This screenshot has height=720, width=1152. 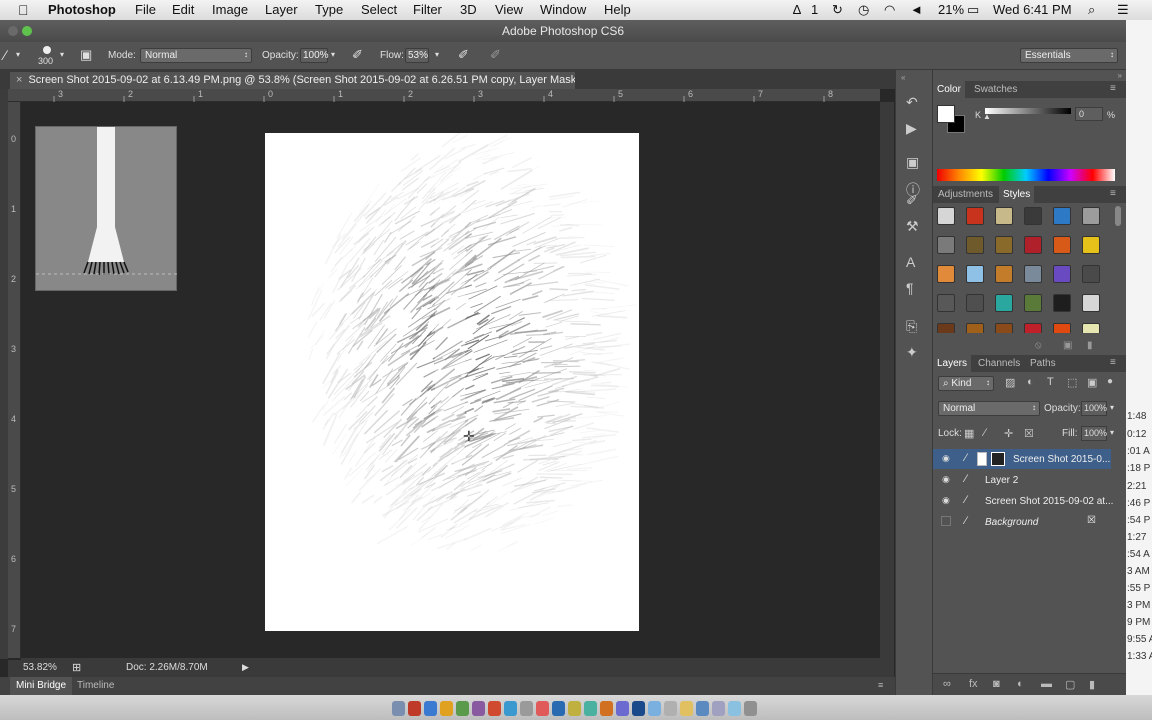 I want to click on menu-filter: Filter, so click(x=427, y=9).